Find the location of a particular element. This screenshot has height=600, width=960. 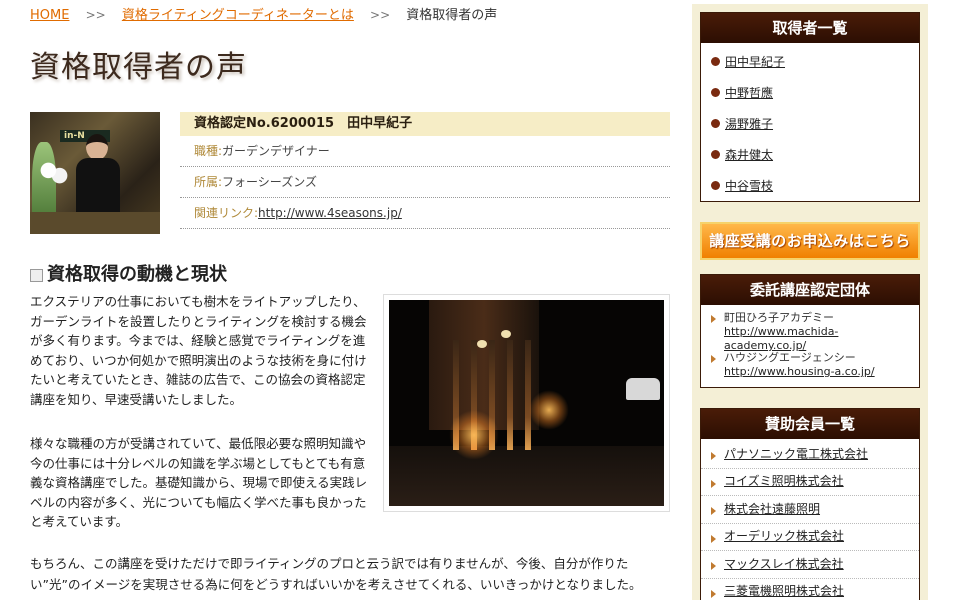

sponsor-link: パナソニック電工株式会社 is located at coordinates (796, 454).